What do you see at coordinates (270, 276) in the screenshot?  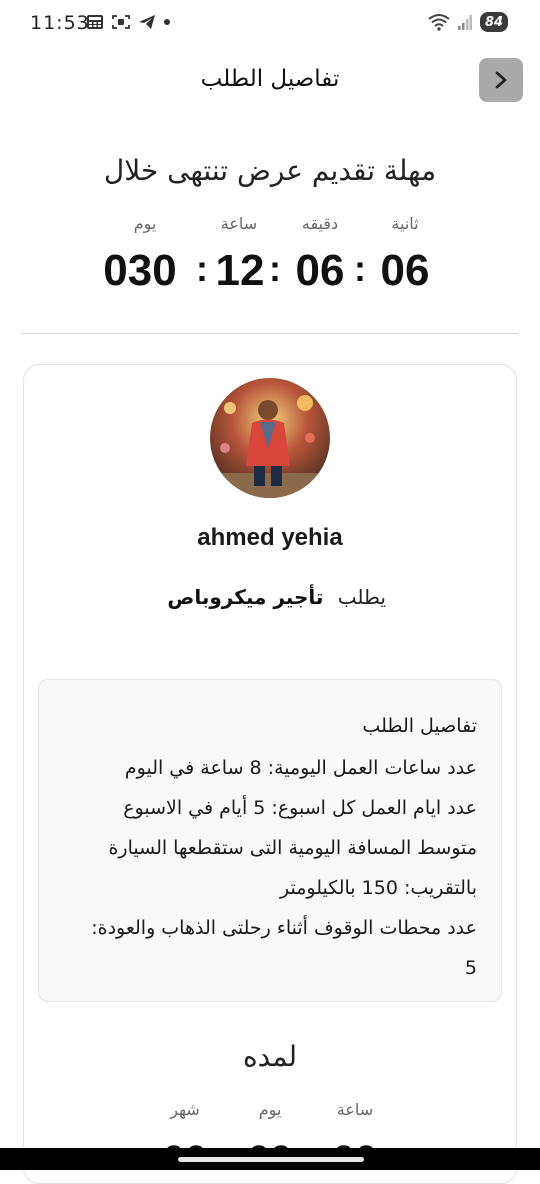 I see `countdown-timer: 030 : 12 : 06 : 06` at bounding box center [270, 276].